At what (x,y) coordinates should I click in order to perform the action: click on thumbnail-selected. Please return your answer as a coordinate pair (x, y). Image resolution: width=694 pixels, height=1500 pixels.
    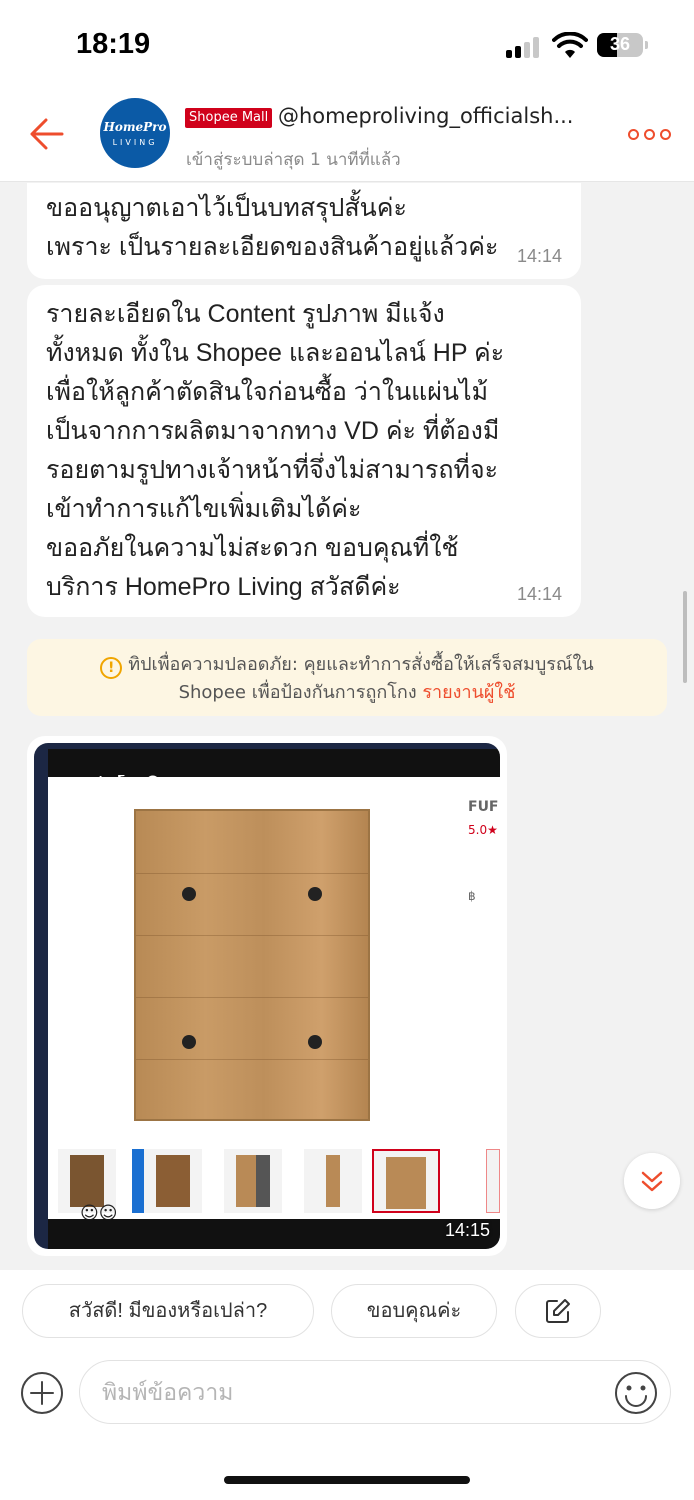
    Looking at the image, I should click on (406, 1181).